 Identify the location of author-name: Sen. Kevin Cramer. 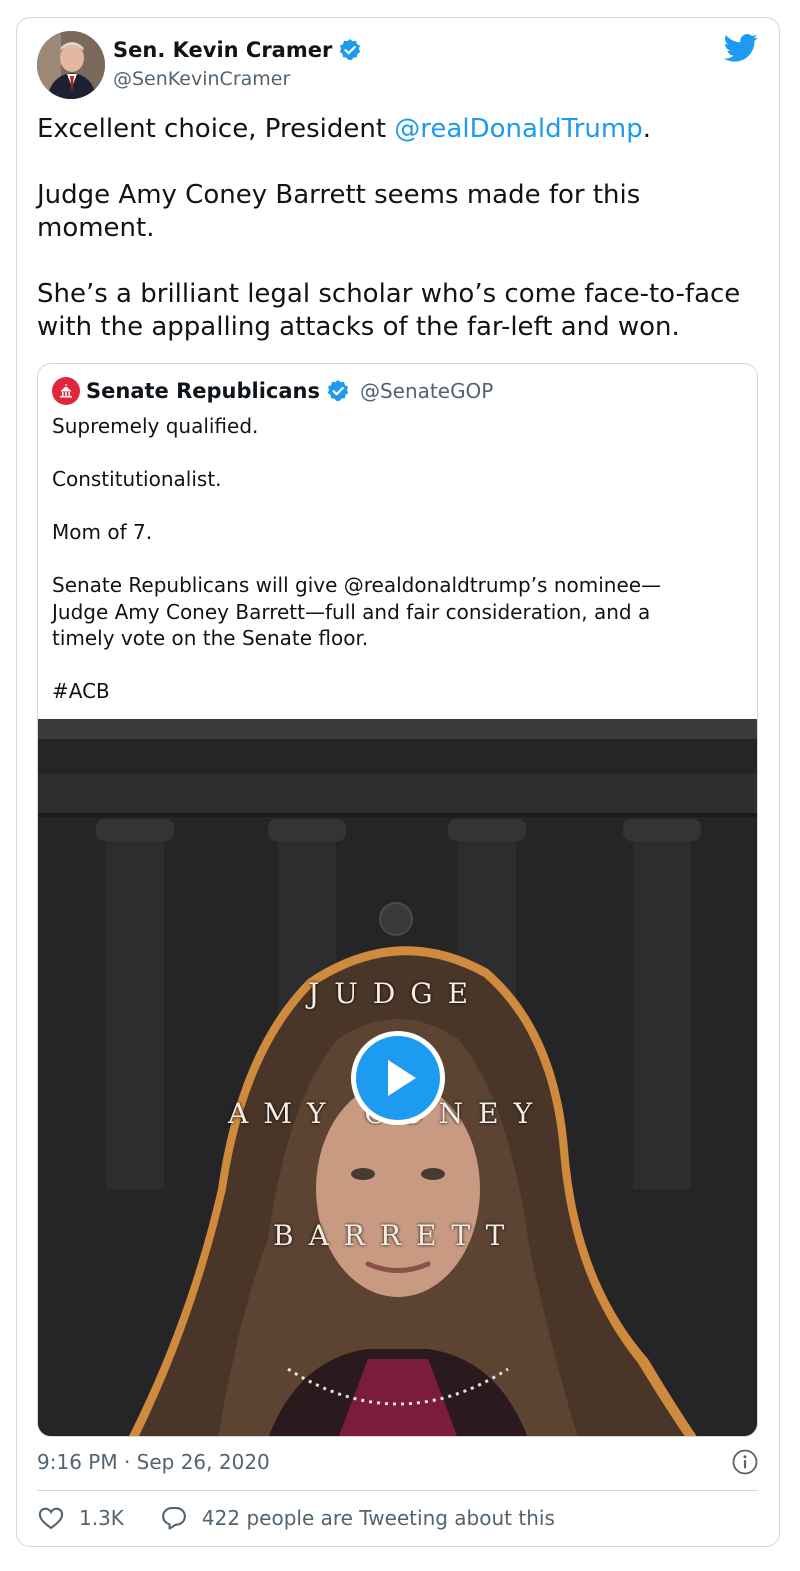
(222, 50).